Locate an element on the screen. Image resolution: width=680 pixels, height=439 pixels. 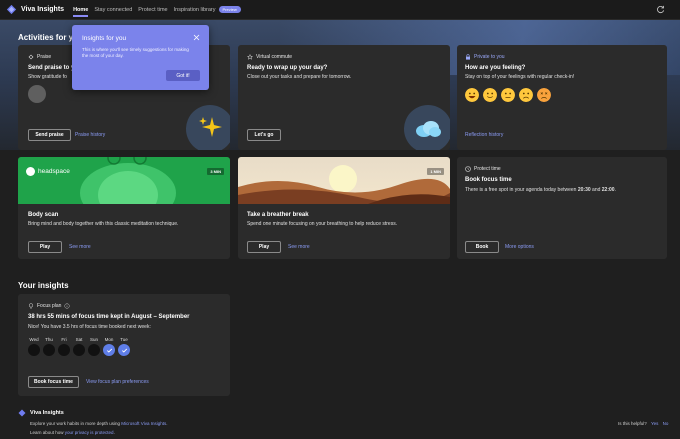
desert-image: 1 MIN is located at coordinates (344, 180).